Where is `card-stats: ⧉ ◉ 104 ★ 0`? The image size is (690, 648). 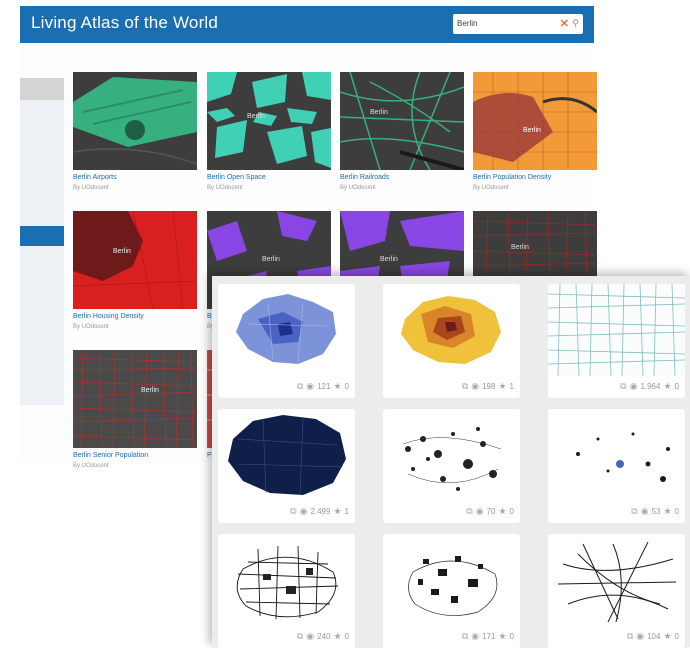
card-stats: ⧉ ◉ 104 ★ 0 is located at coordinates (653, 636).